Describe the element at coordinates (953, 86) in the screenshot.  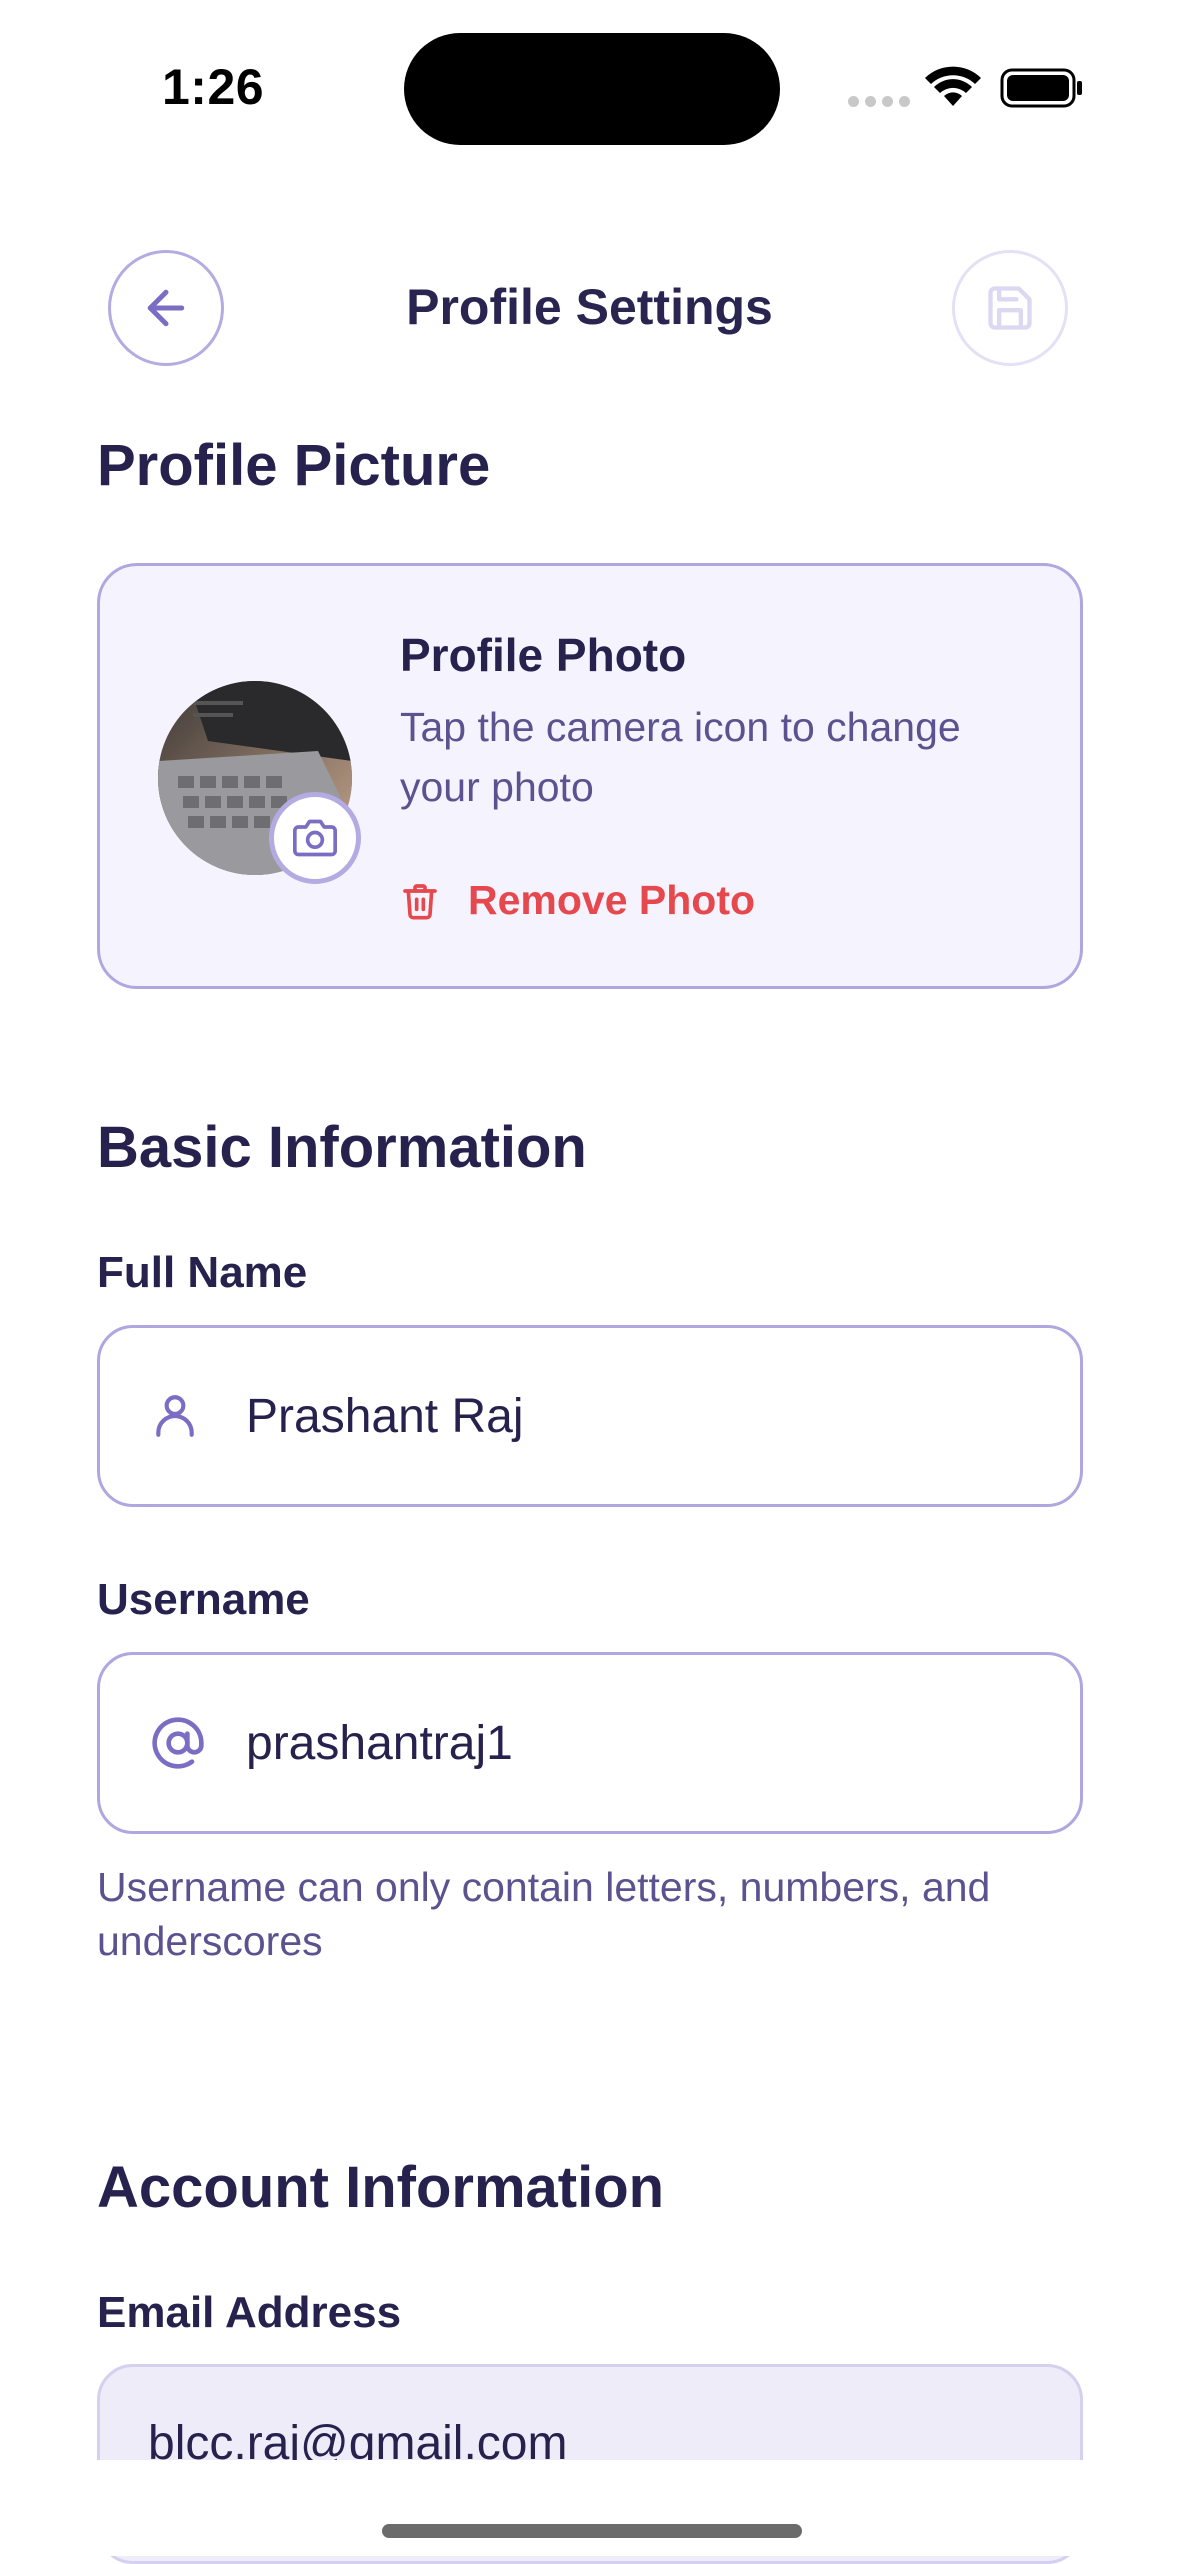
I see `wifi-icon` at that location.